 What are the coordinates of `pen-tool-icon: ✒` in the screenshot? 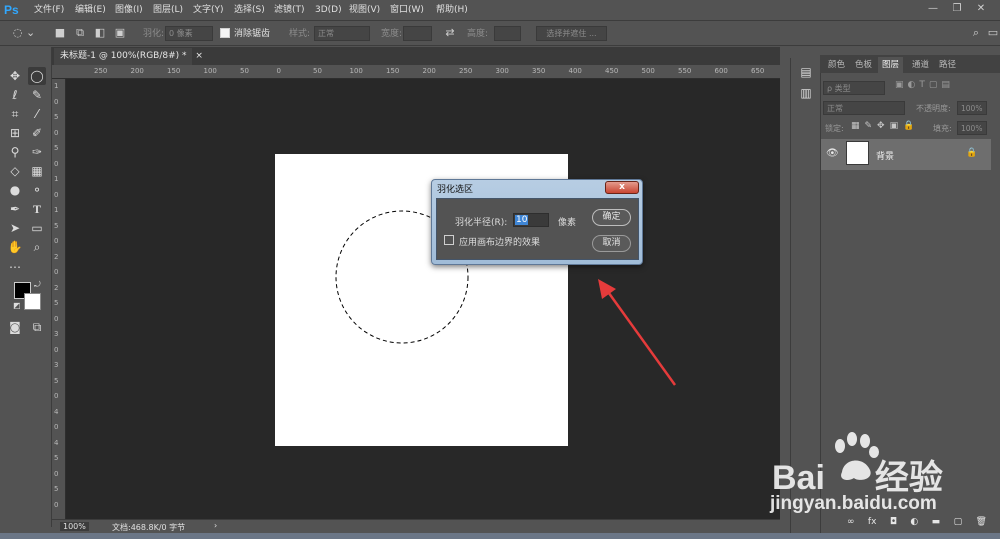 It's located at (15, 209).